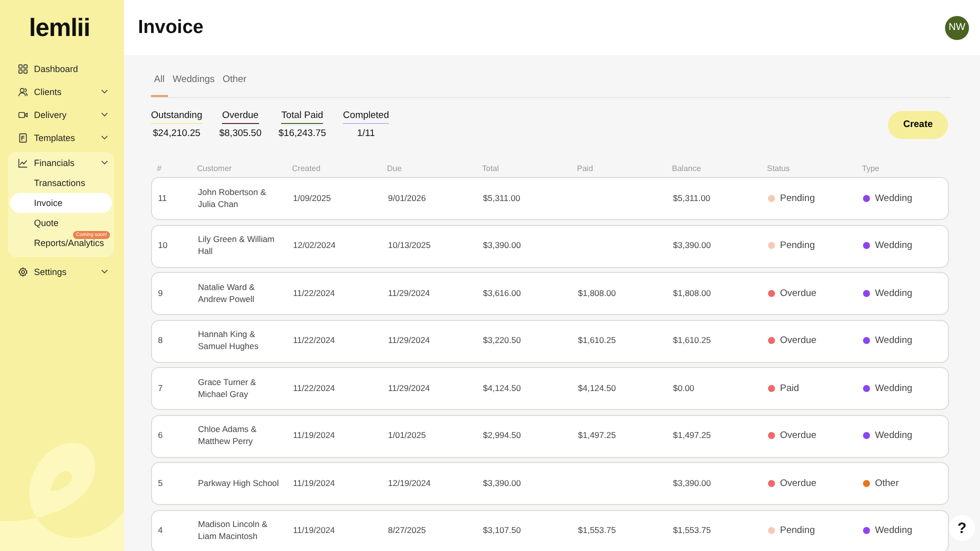 This screenshot has width=980, height=551. What do you see at coordinates (550, 530) in the screenshot?
I see `invoice-row: 4 Madison Lincoln & Liam Macintosh 11/19/2024 8/27/2025 $3,107.50 $1,553.75 $1,553.75 Pending Wedding` at bounding box center [550, 530].